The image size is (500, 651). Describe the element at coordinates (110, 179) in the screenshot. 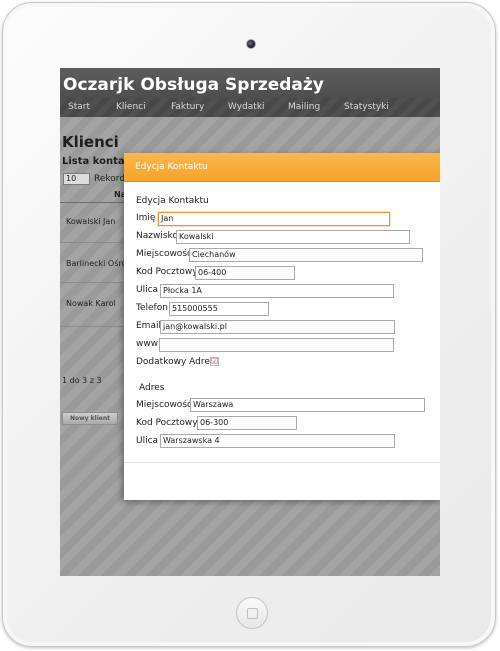

I see `records-label: Rekord` at that location.